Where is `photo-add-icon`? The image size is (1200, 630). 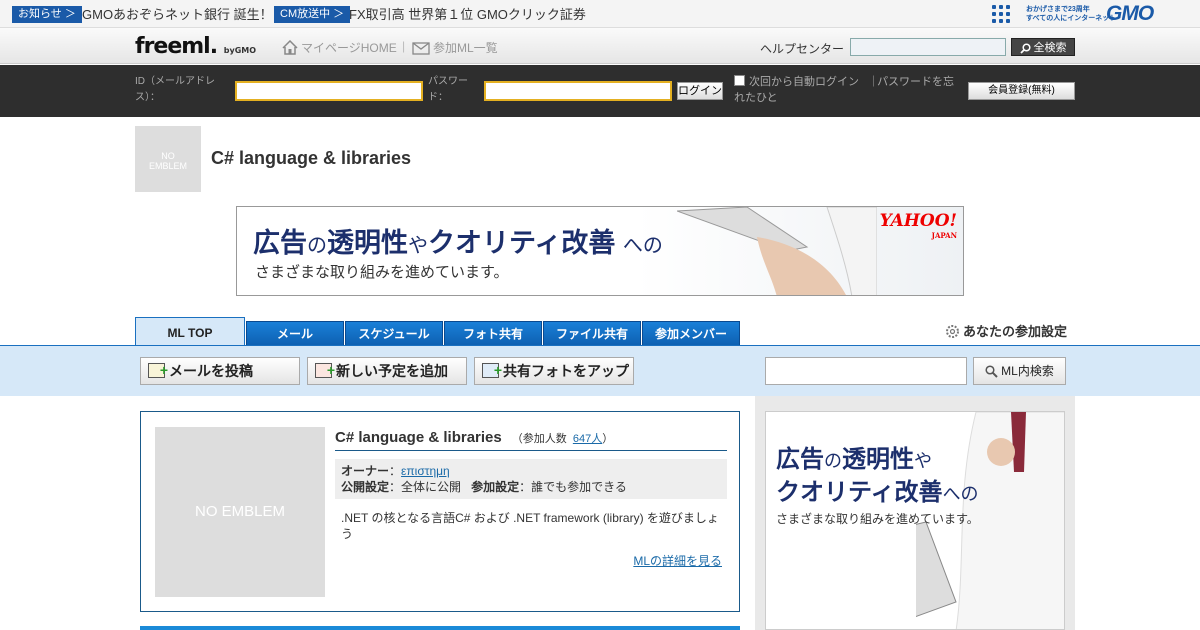 photo-add-icon is located at coordinates (492, 370).